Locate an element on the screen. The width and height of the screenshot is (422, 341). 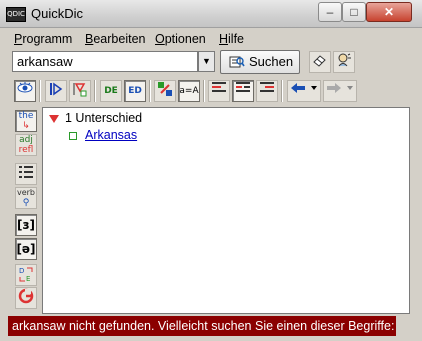
align-center-icon is located at coordinates (243, 87).